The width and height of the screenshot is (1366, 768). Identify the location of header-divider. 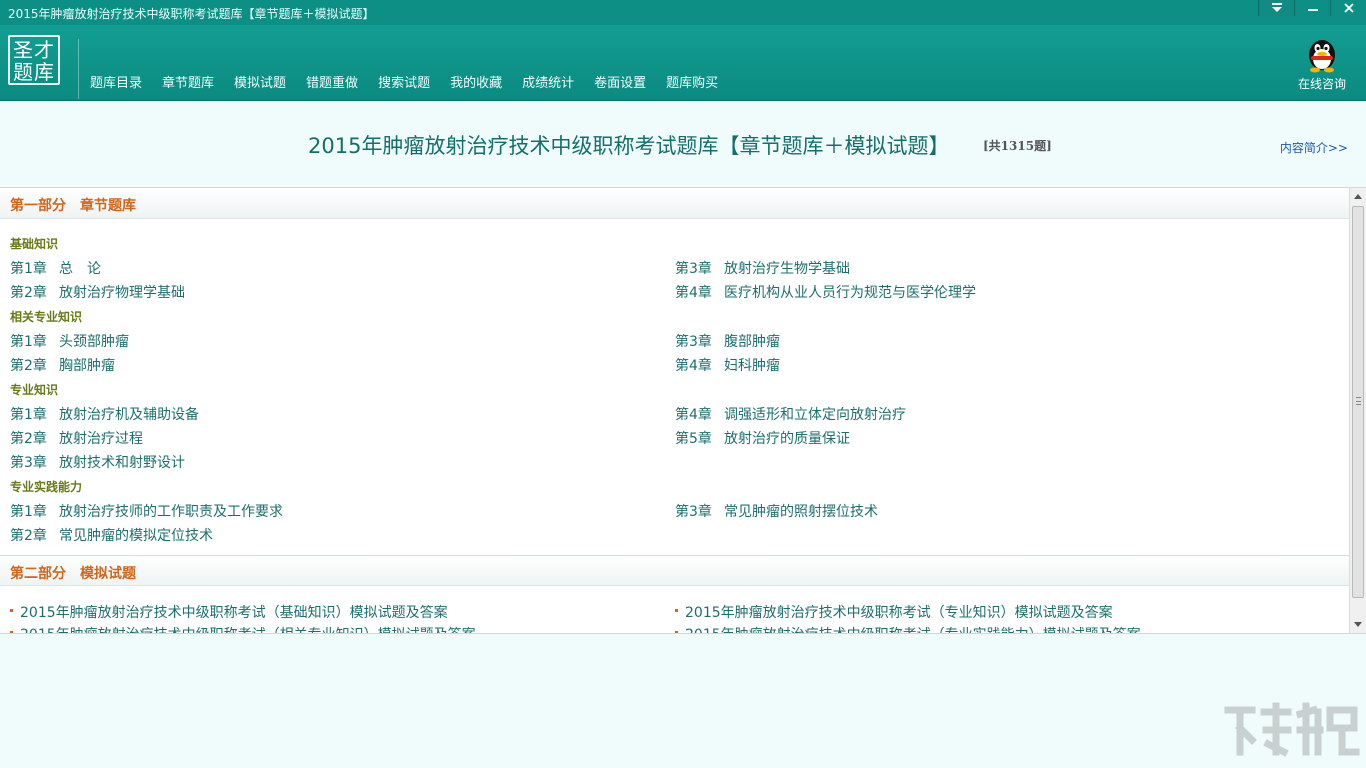
(78, 69).